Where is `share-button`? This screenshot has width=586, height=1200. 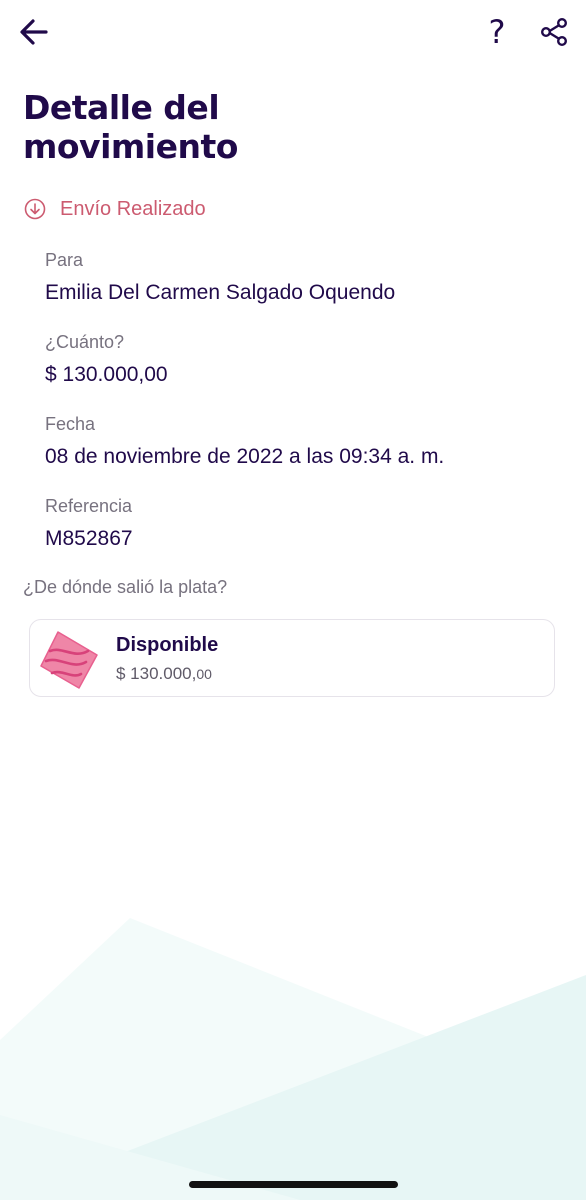 share-button is located at coordinates (554, 32).